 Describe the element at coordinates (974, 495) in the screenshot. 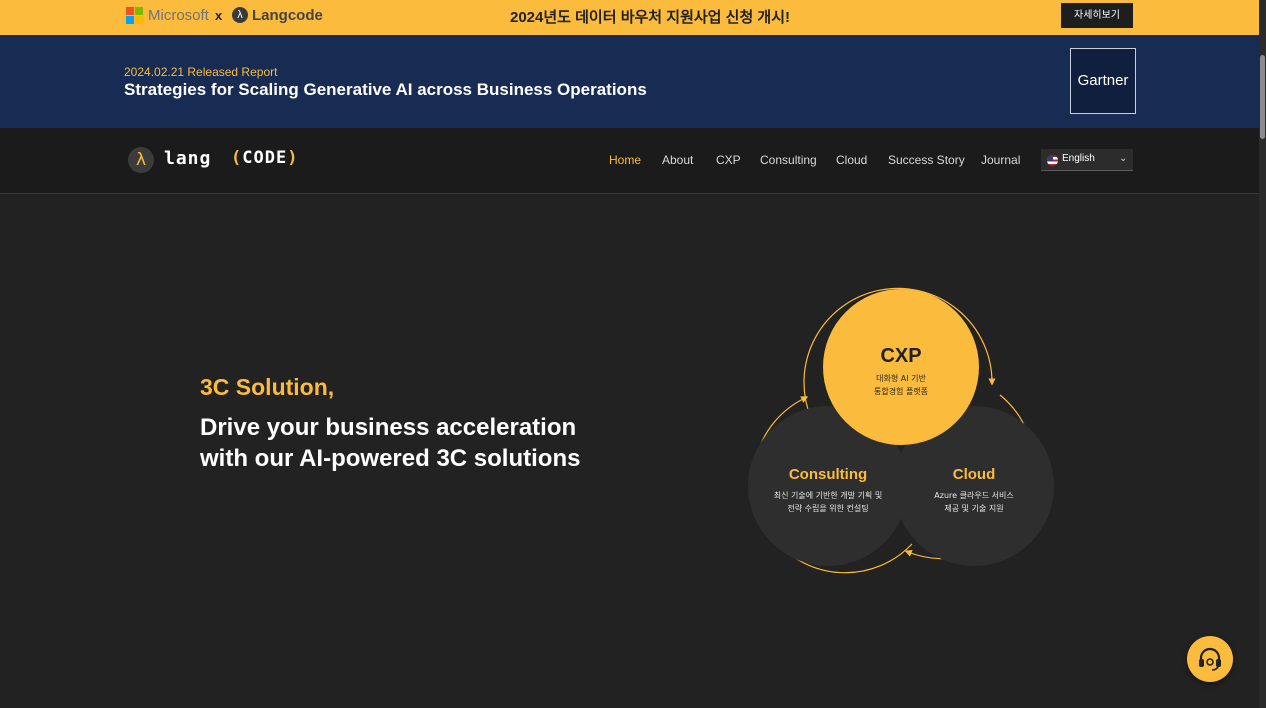

I see `cloud-desc-line1: Azure 클라우드 서비스` at that location.